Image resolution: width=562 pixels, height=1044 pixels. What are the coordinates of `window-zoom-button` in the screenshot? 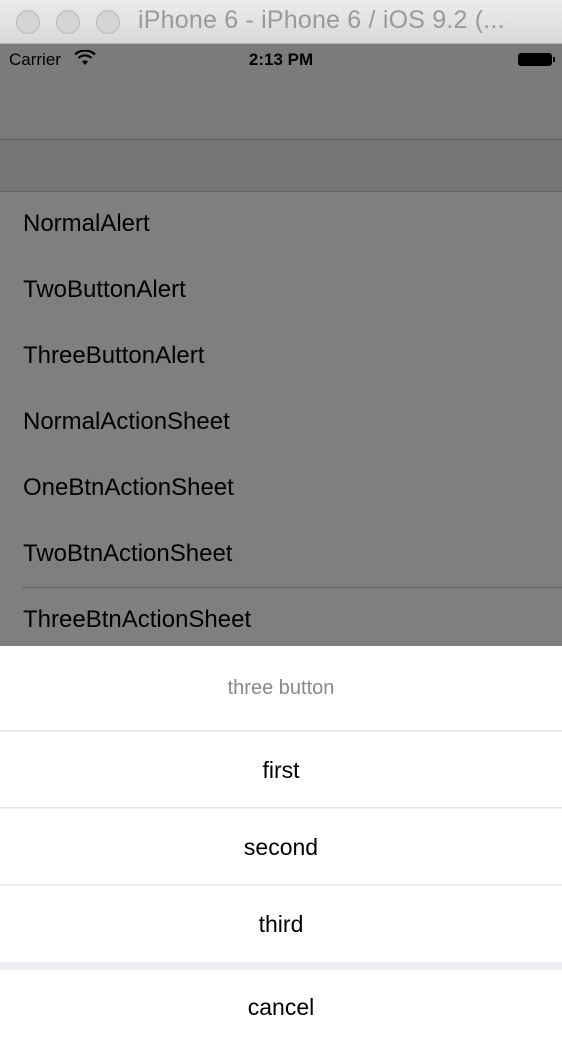 It's located at (108, 22).